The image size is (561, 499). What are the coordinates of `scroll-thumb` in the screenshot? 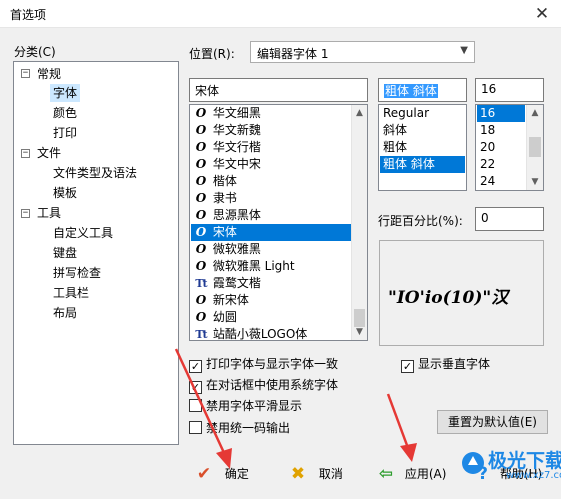 It's located at (535, 147).